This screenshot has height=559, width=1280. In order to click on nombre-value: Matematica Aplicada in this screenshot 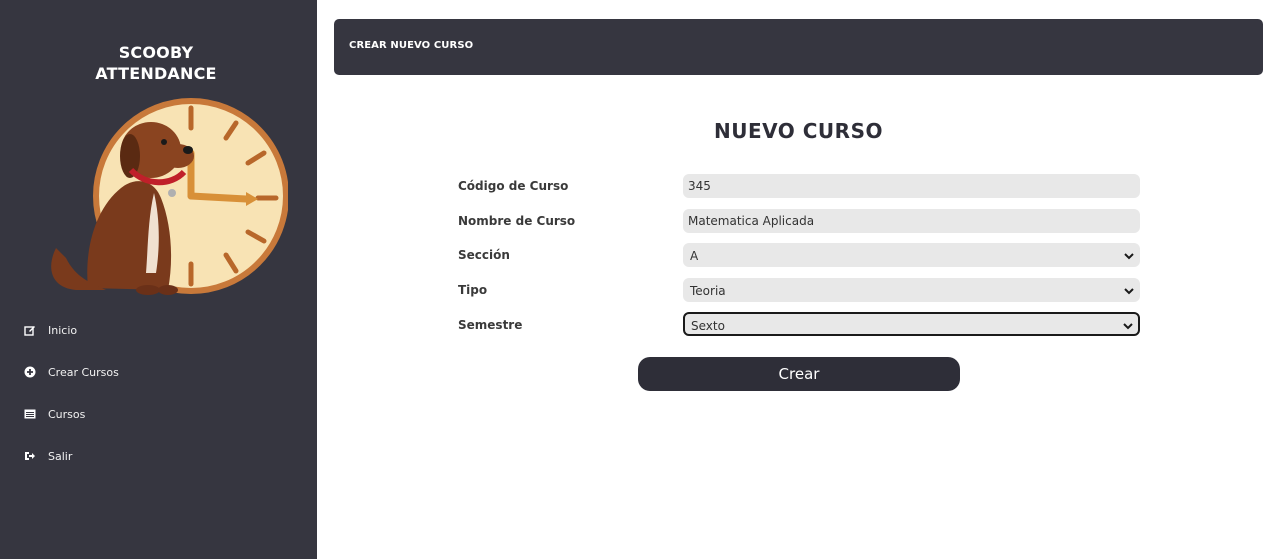, I will do `click(751, 221)`.